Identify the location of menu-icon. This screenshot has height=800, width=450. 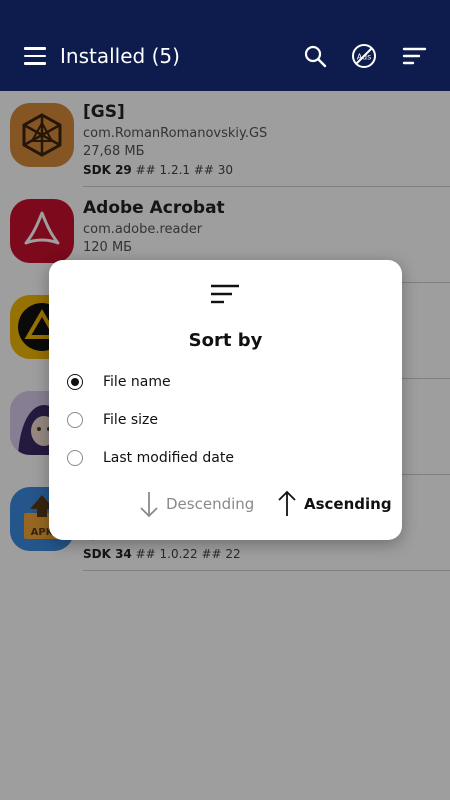
(35, 56).